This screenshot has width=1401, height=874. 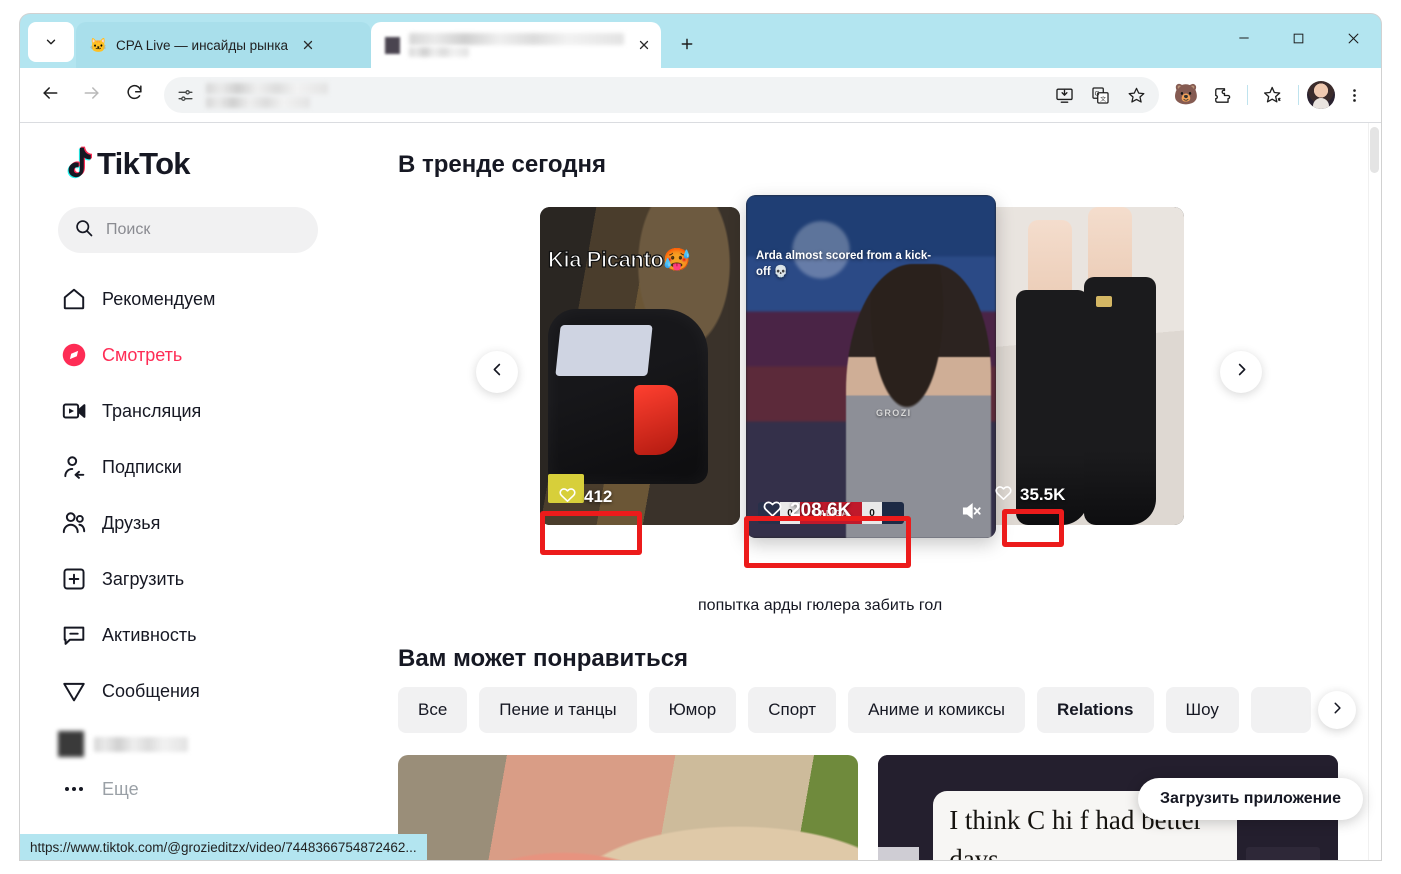 What do you see at coordinates (622, 95) in the screenshot?
I see `url-text-blurred` at bounding box center [622, 95].